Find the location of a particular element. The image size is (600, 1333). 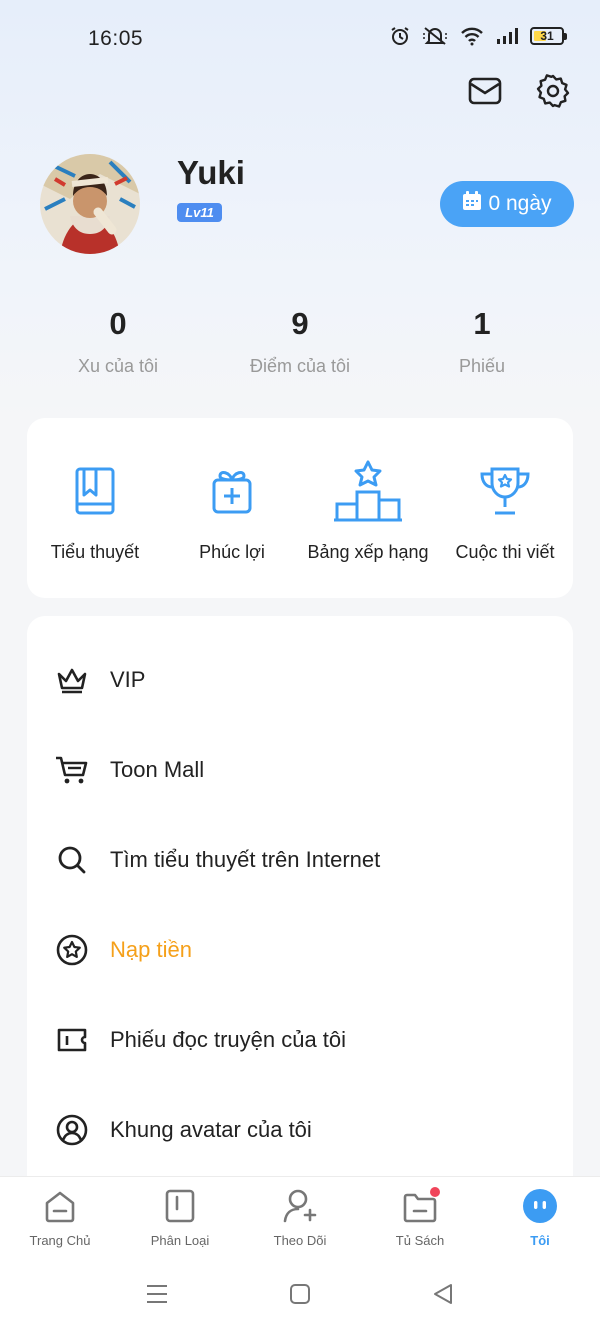

back-nav-button is located at coordinates (443, 1296).